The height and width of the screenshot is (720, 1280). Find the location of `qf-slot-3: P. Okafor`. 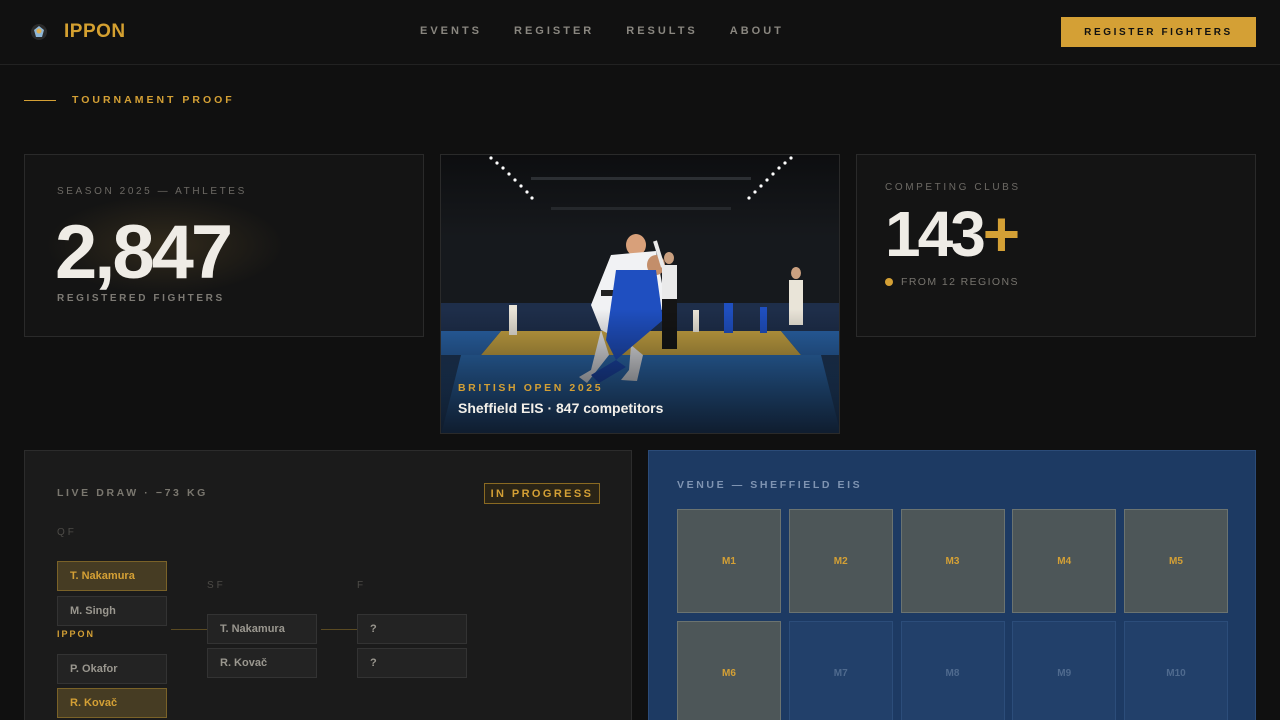

qf-slot-3: P. Okafor is located at coordinates (112, 669).